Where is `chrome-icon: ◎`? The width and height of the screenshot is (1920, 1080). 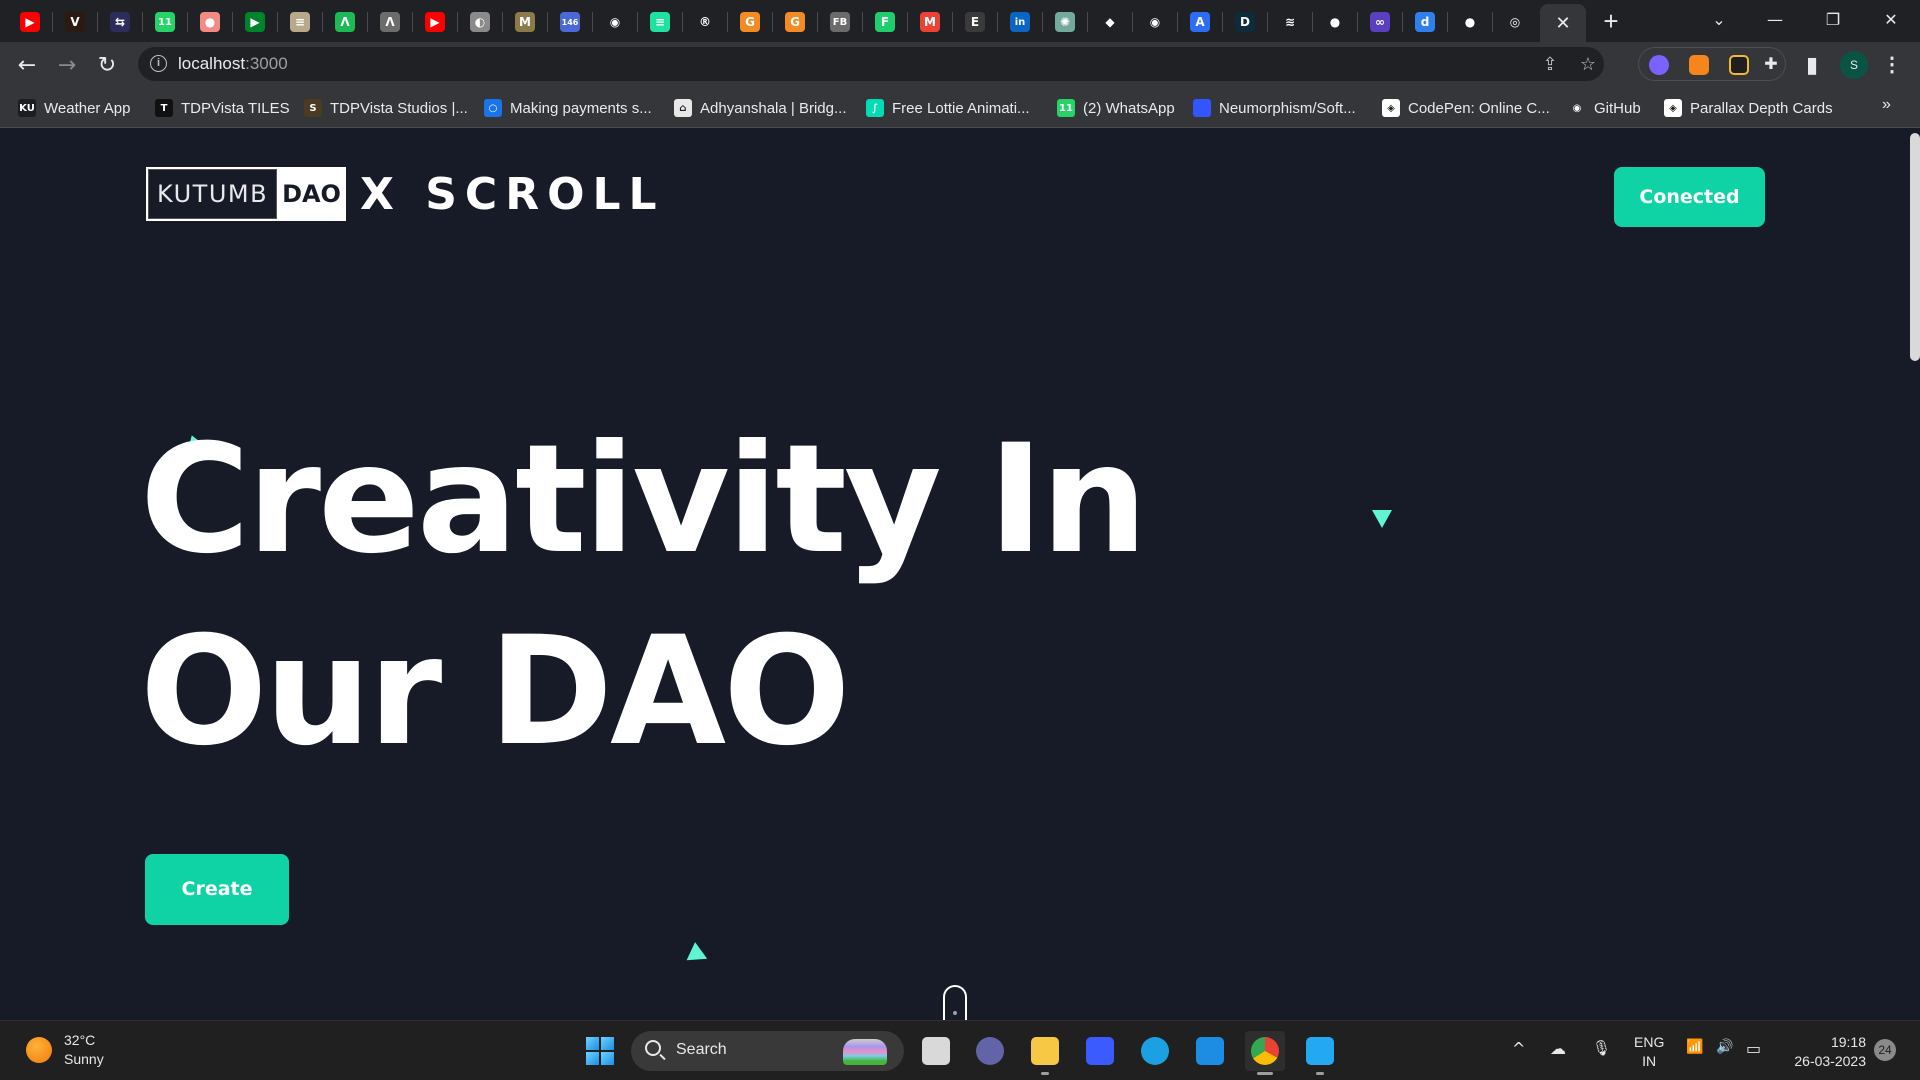 chrome-icon: ◎ is located at coordinates (1515, 22).